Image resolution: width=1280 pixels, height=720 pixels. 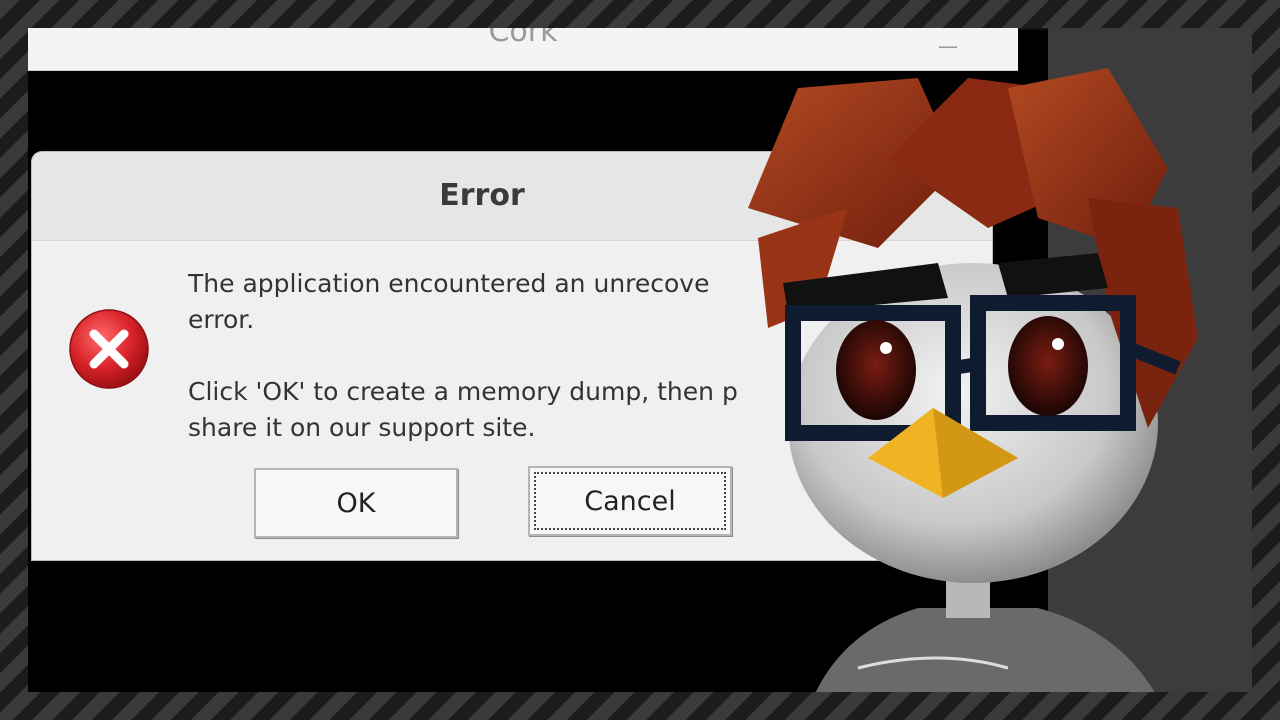 I want to click on main-window-title: Cork, so click(x=523, y=38).